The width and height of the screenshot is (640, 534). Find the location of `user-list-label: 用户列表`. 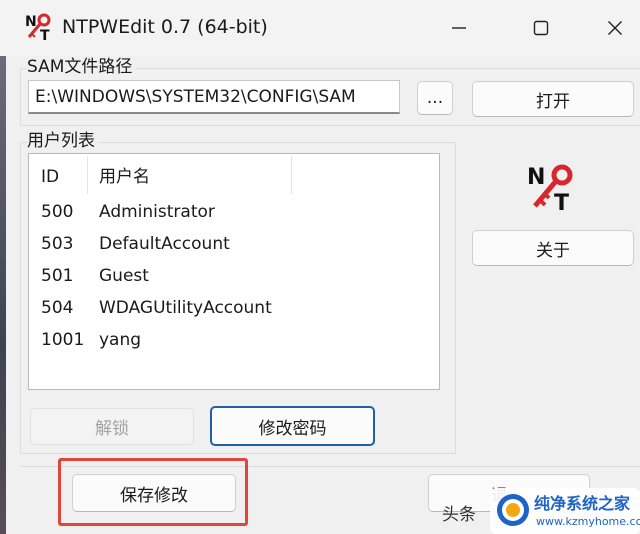

user-list-label: 用户列表 is located at coordinates (63, 141).